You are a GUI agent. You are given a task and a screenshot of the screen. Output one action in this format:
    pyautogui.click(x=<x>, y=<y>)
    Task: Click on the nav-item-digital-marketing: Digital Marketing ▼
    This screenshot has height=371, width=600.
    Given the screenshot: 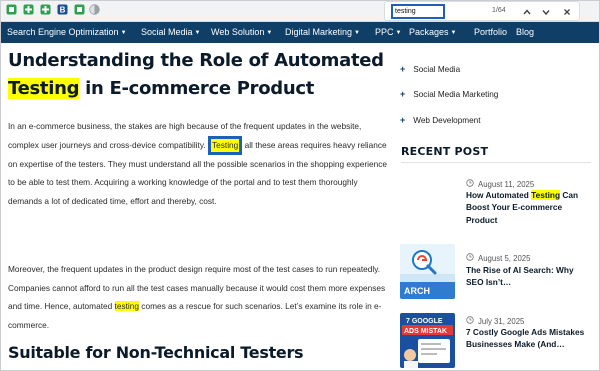 What is the action you would take?
    pyautogui.click(x=322, y=32)
    